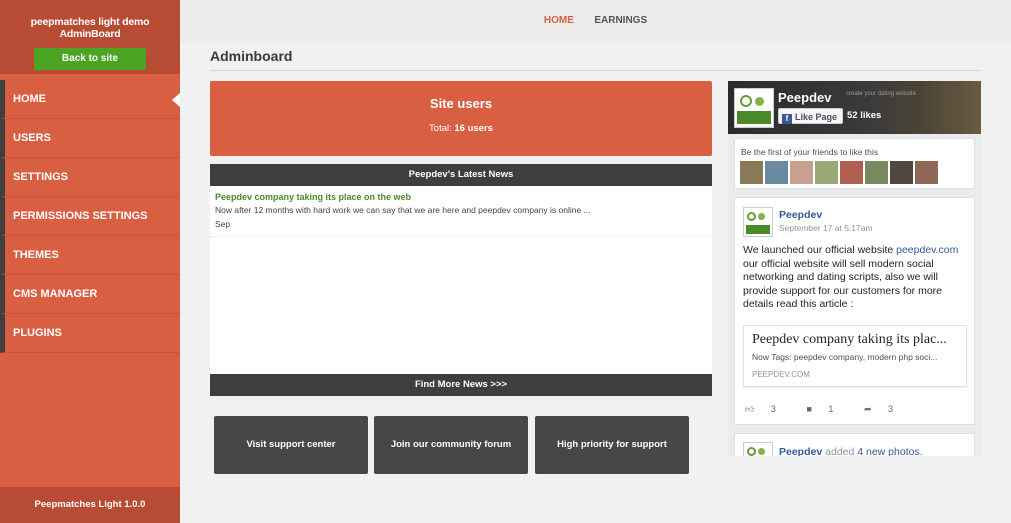  What do you see at coordinates (90, 99) in the screenshot?
I see `sidebar-item-home: HOME` at bounding box center [90, 99].